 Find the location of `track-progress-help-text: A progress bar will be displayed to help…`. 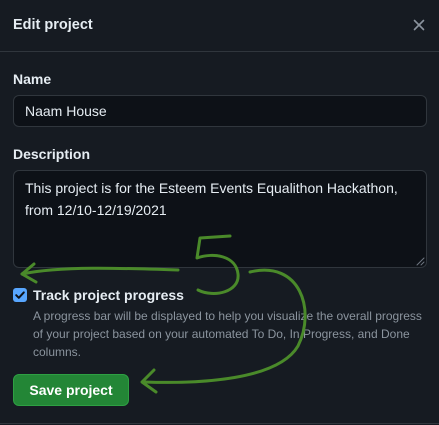

track-progress-help-text: A progress bar will be displayed to help… is located at coordinates (227, 334).